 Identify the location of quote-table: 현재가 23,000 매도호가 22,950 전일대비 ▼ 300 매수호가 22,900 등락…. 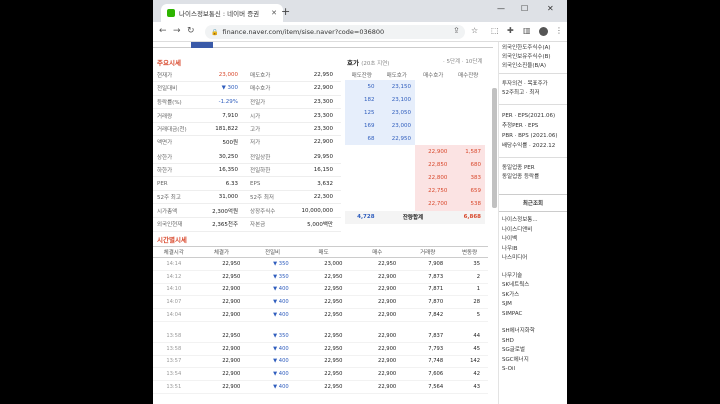
(247, 150).